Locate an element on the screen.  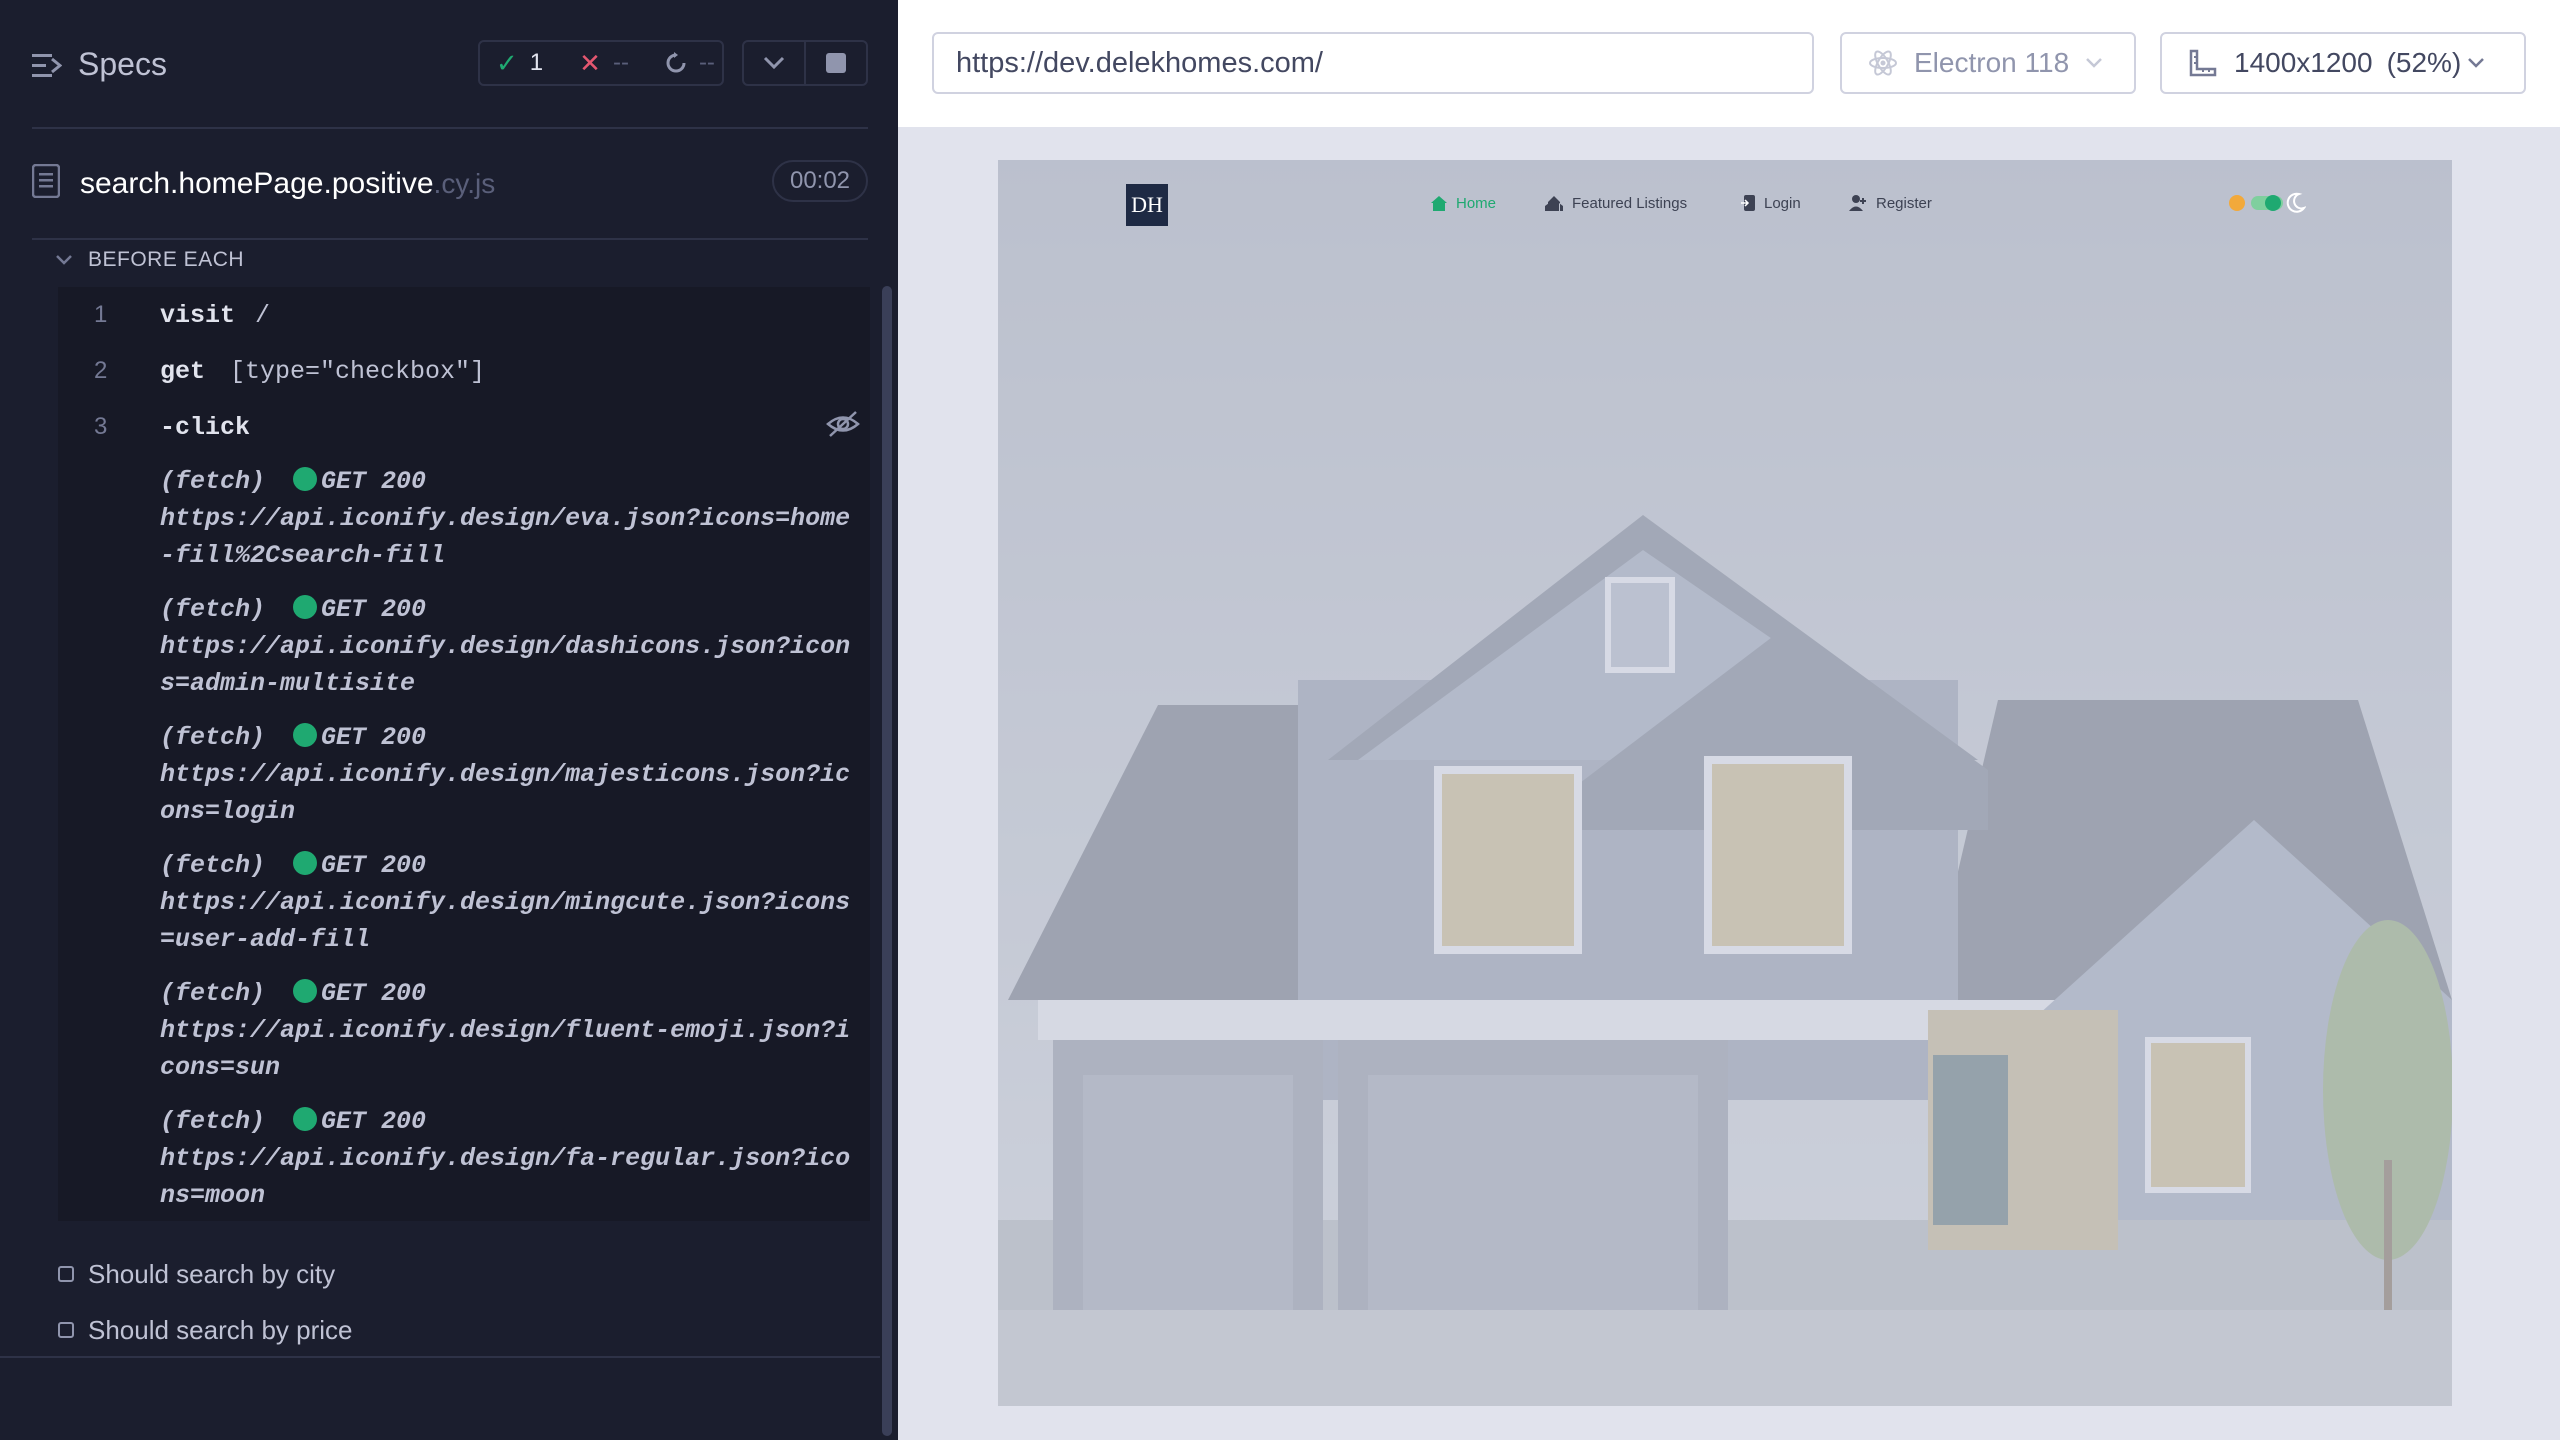
test-stats: ✓ 1 ✕ -- -- is located at coordinates (601, 63).